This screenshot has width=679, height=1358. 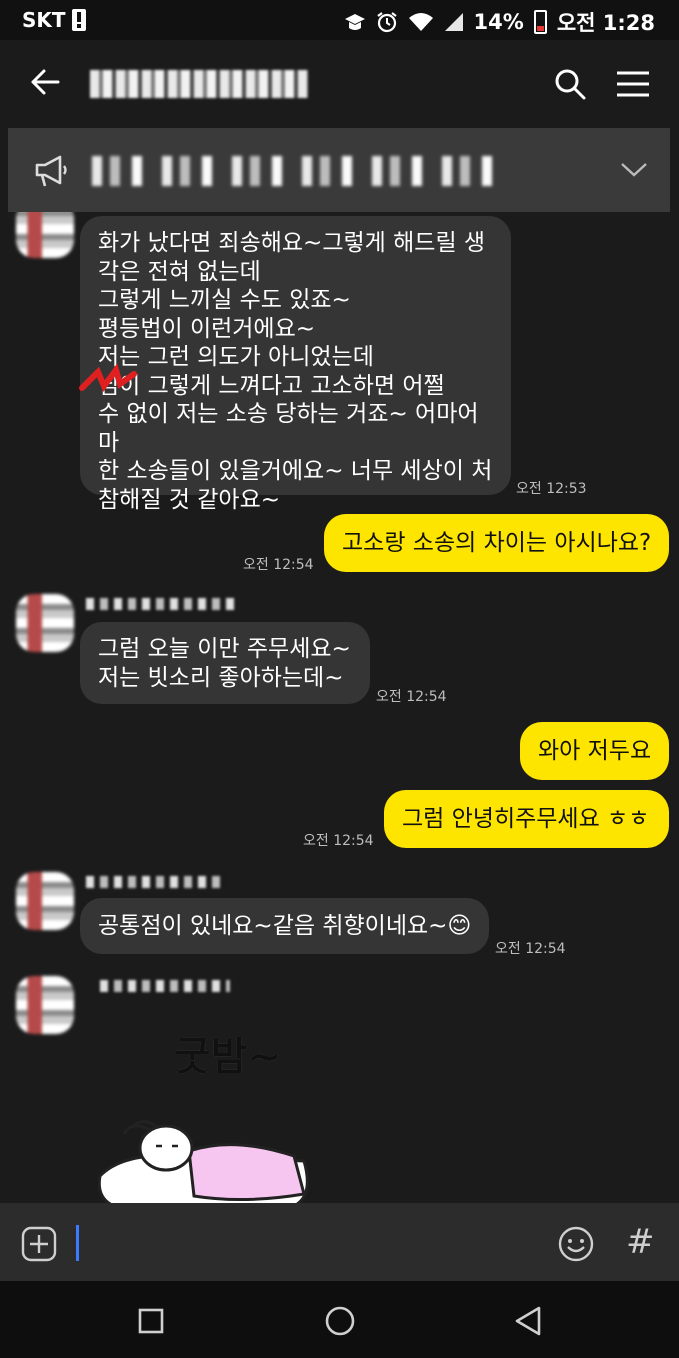 What do you see at coordinates (297, 171) in the screenshot?
I see `notice-text` at bounding box center [297, 171].